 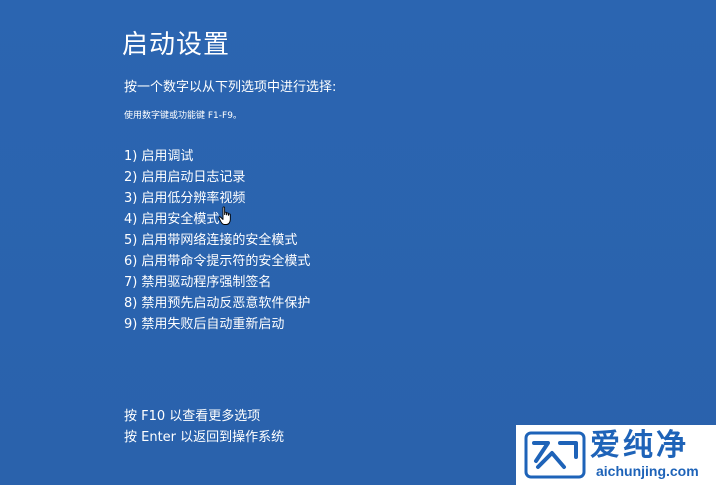 What do you see at coordinates (183, 116) in the screenshot?
I see `key-hint-text: 使用数字键或功能键 F1-F9。` at bounding box center [183, 116].